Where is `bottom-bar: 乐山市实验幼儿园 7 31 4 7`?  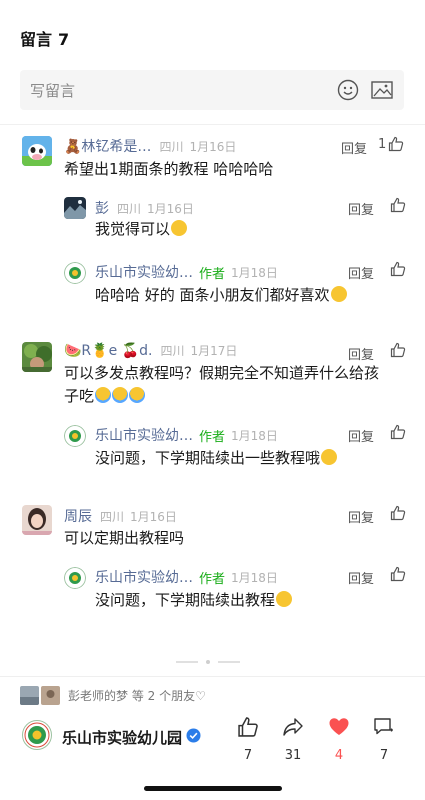
bottom-bar: 乐山市实验幼儿园 7 31 4 7 is located at coordinates (212, 740).